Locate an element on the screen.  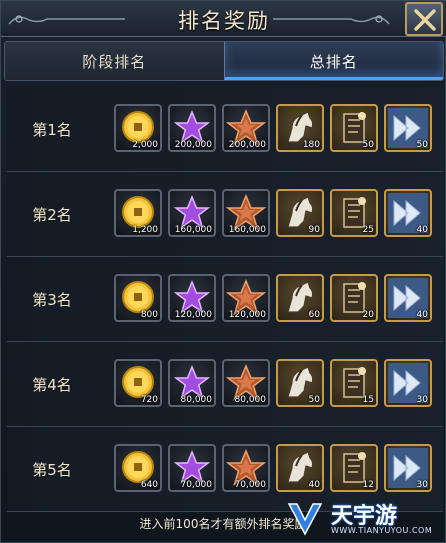
reward-item-bronze-star: 200,000 is located at coordinates (246, 128).